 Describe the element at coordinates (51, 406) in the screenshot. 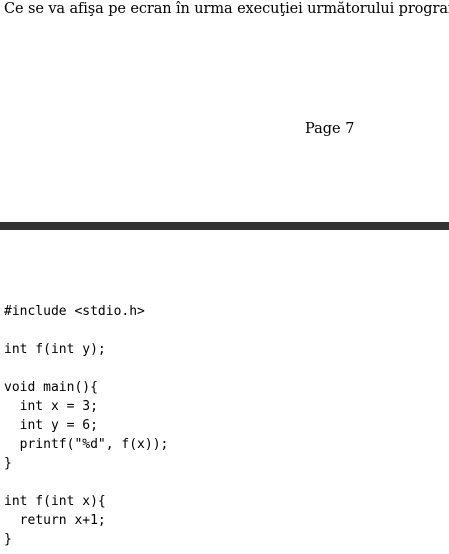

I see `code-line: int x = 3;` at that location.